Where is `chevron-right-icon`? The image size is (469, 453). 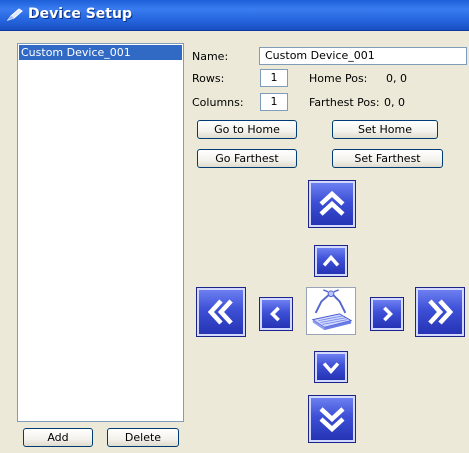 chevron-right-icon is located at coordinates (387, 314).